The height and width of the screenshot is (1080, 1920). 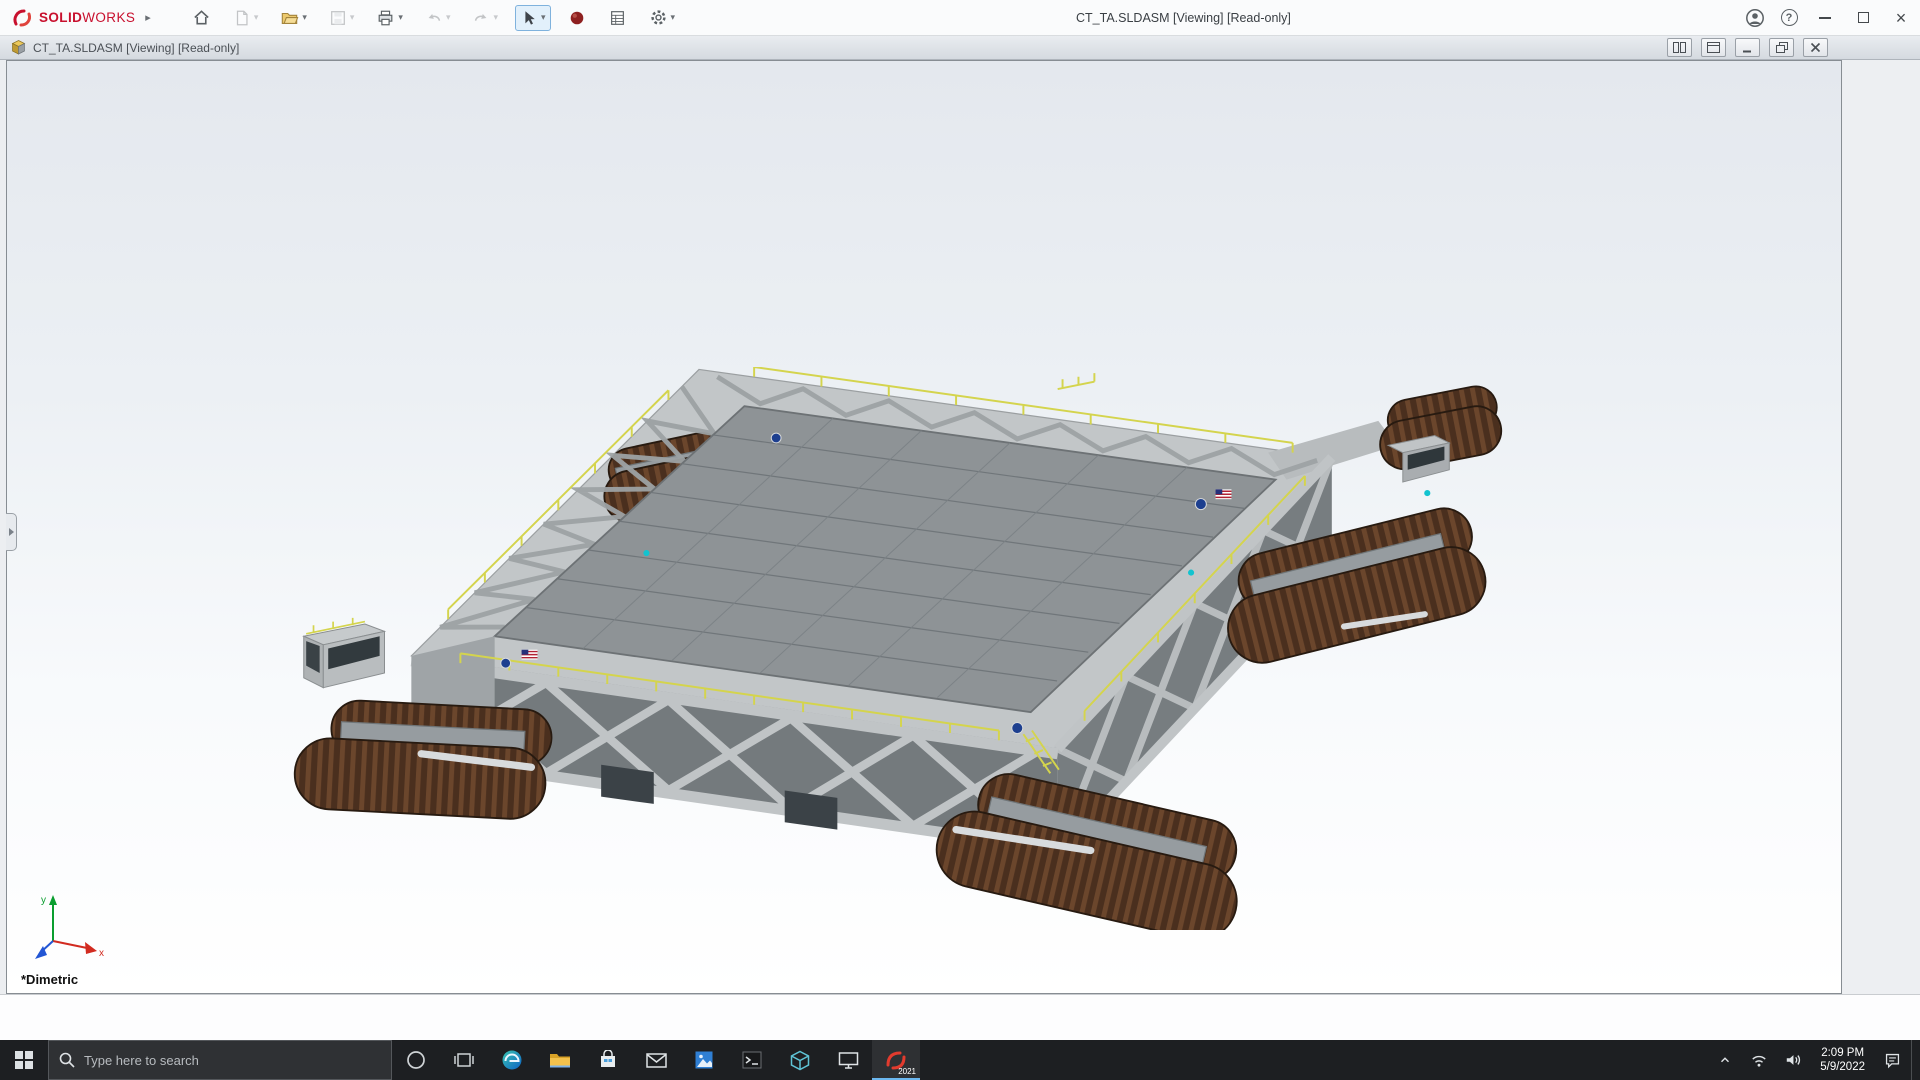 What do you see at coordinates (752, 1060) in the screenshot?
I see `command-prompt-button` at bounding box center [752, 1060].